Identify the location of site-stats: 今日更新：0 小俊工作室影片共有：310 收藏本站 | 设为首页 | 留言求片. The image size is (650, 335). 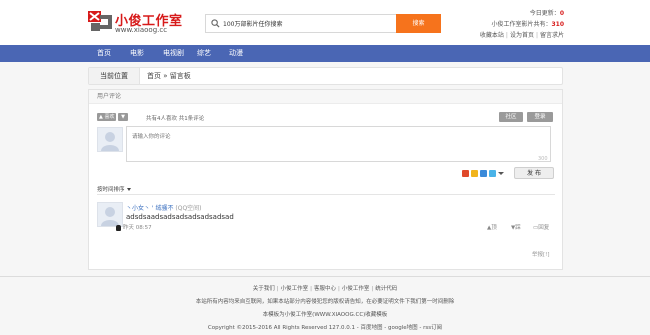
(522, 24).